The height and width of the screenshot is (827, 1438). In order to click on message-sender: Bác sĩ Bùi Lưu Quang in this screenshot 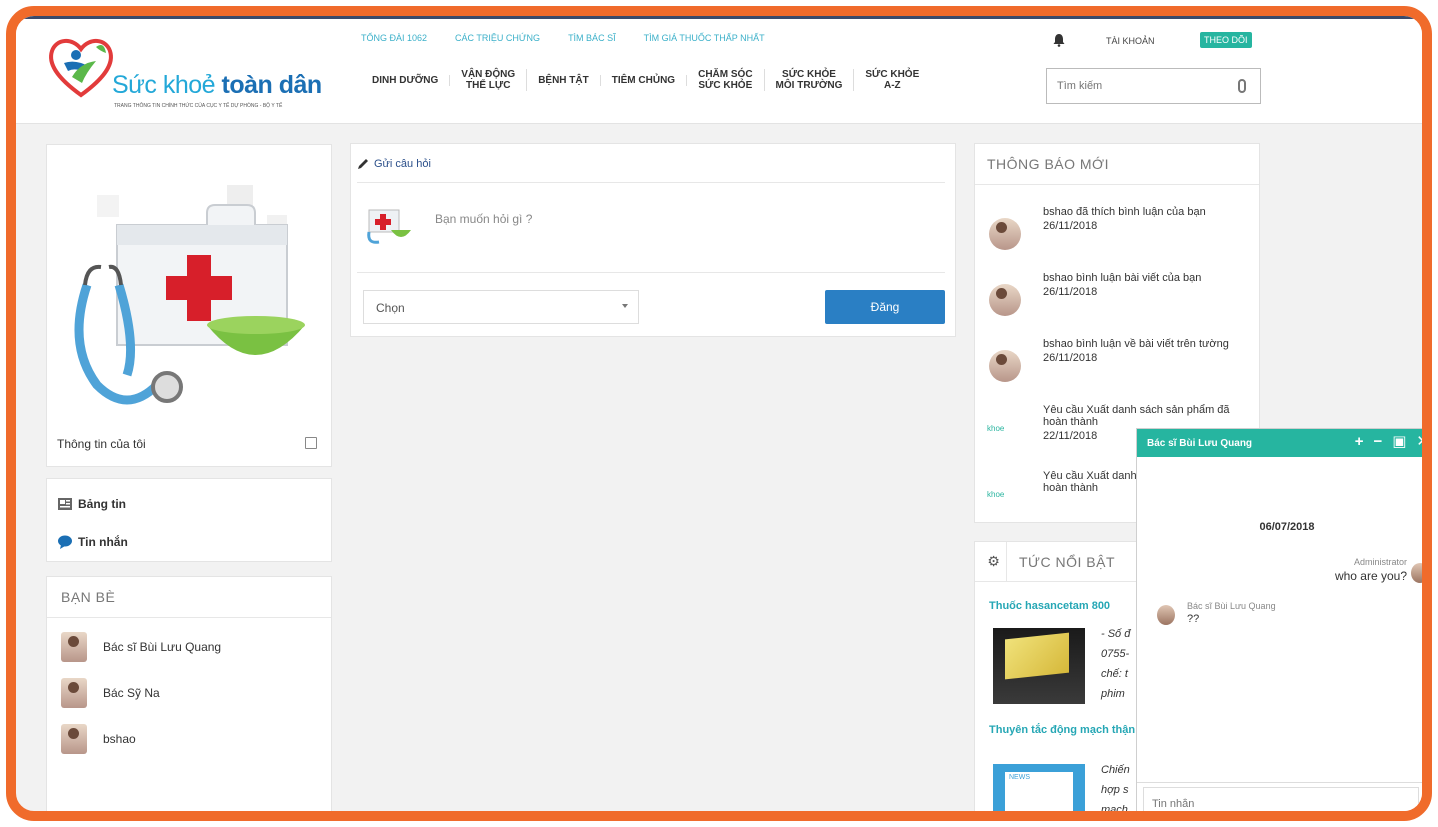, I will do `click(1231, 606)`.